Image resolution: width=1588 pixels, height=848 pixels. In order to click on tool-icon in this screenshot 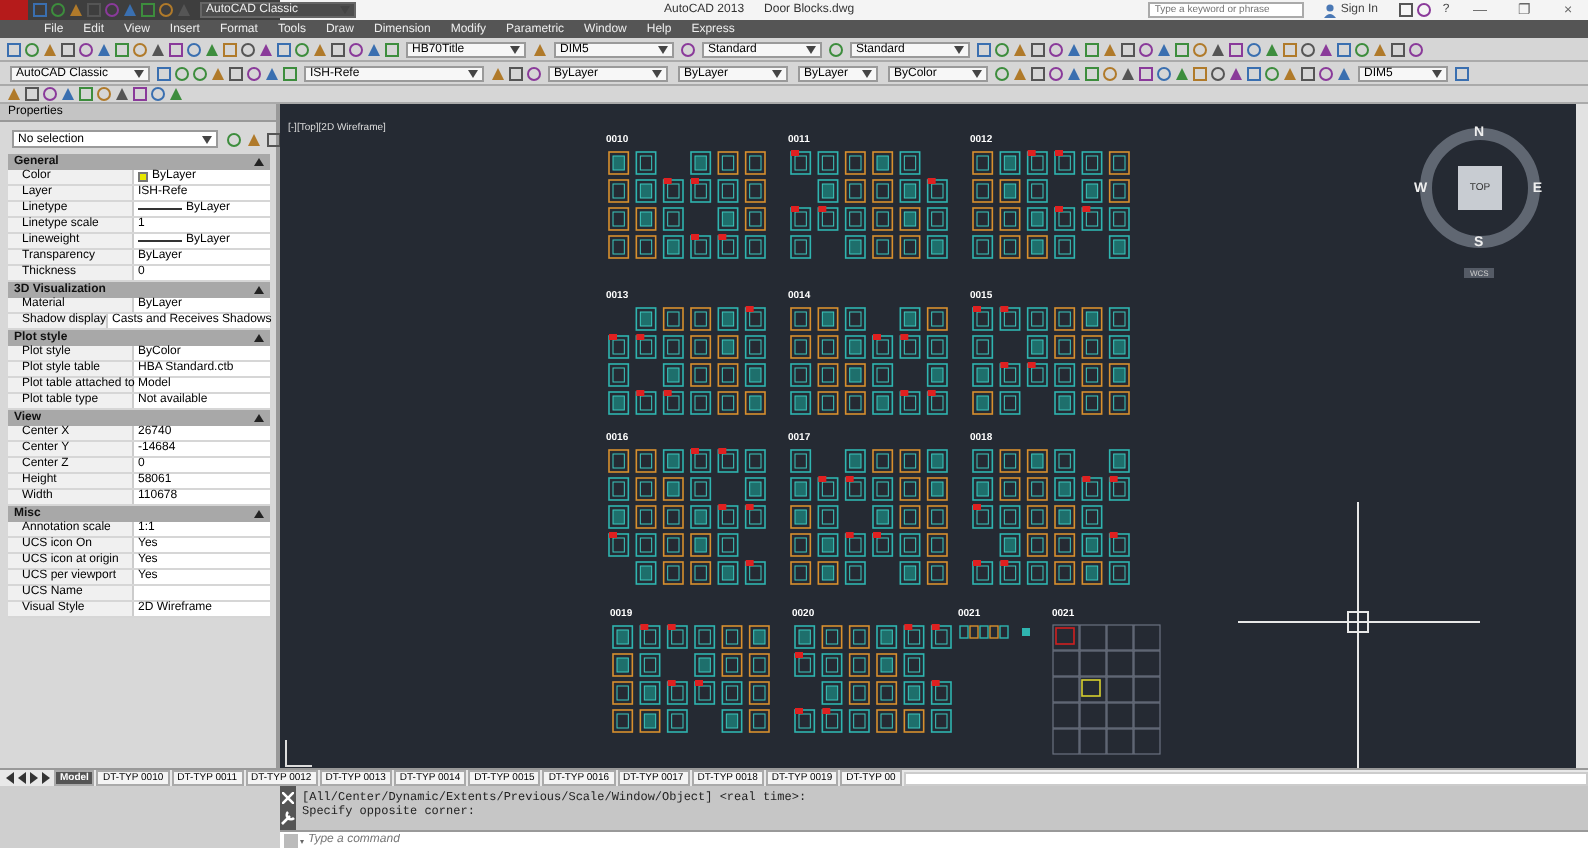, I will do `click(688, 49)`.